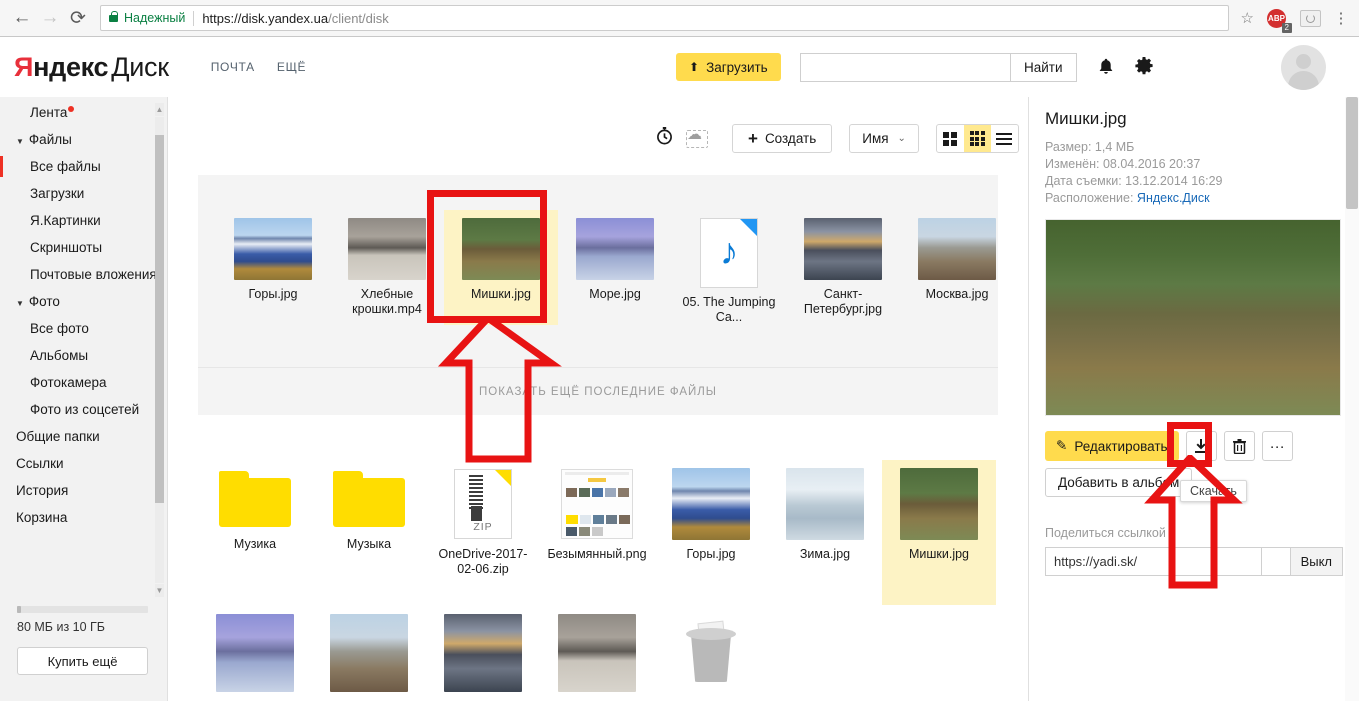  I want to click on browser-menu-icon: ⋮, so click(1341, 18).